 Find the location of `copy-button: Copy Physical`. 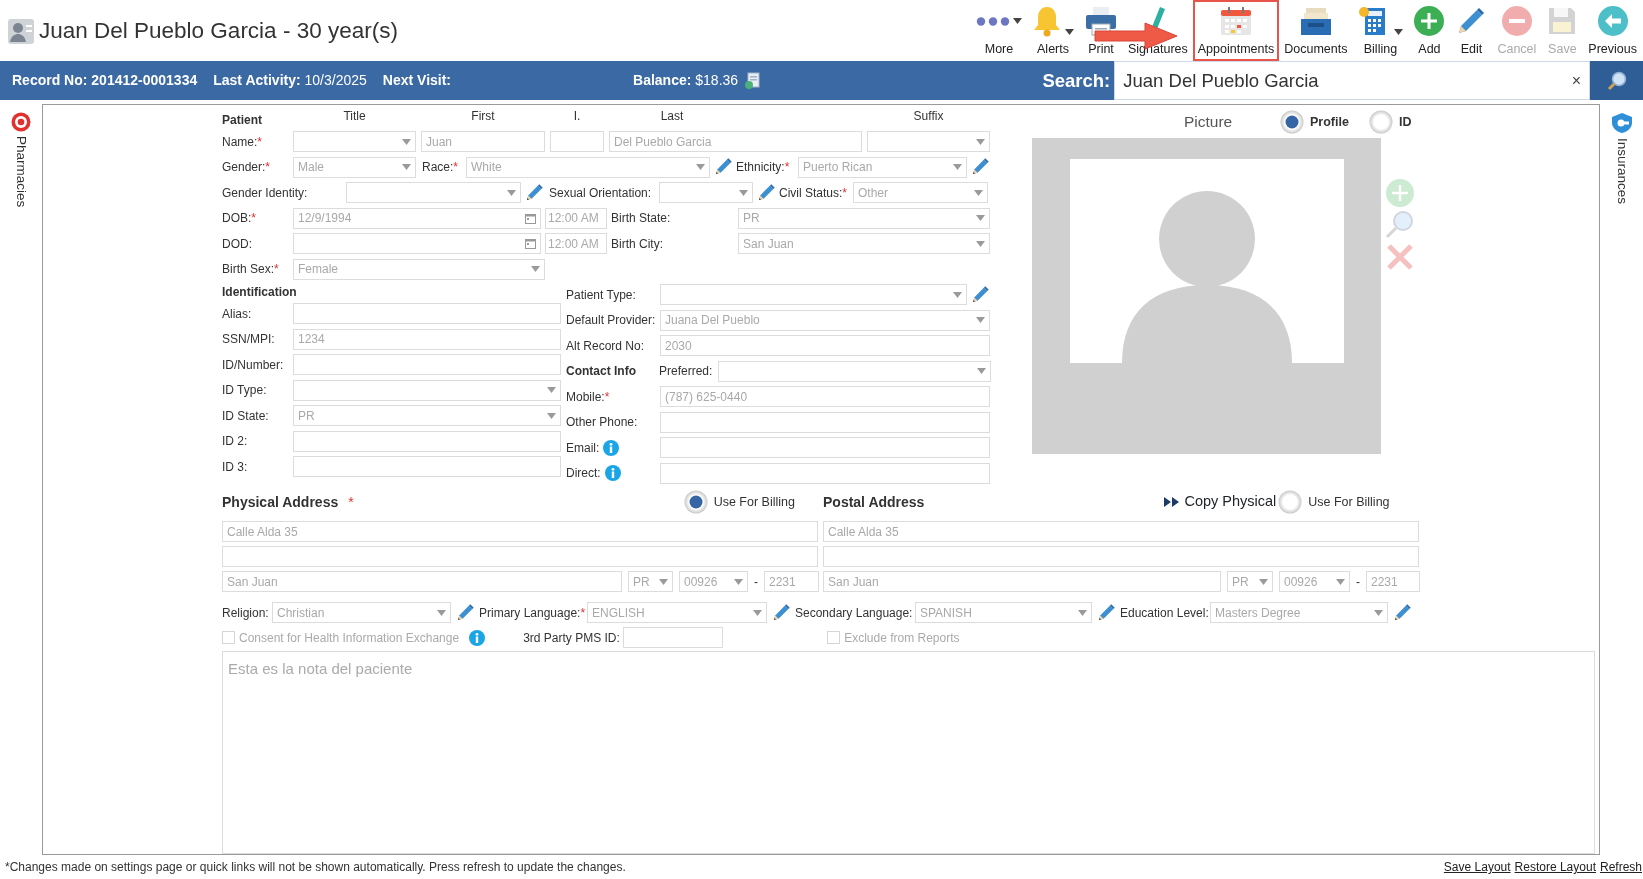

copy-button: Copy Physical is located at coordinates (1220, 502).